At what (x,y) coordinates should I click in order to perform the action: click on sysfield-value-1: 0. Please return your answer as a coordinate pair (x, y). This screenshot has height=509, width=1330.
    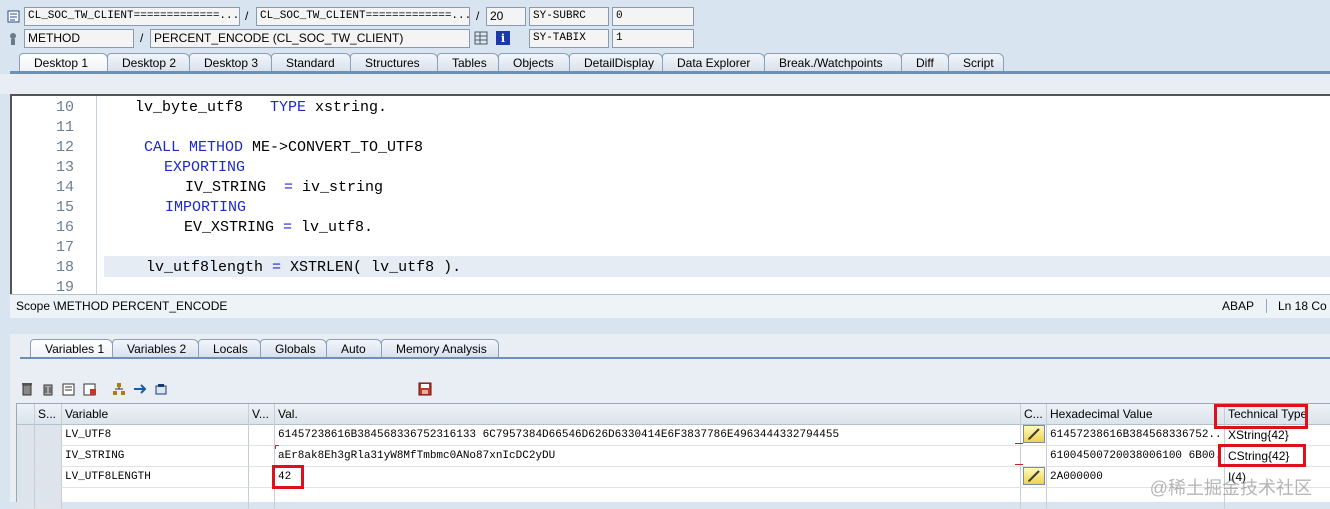
    Looking at the image, I should click on (653, 16).